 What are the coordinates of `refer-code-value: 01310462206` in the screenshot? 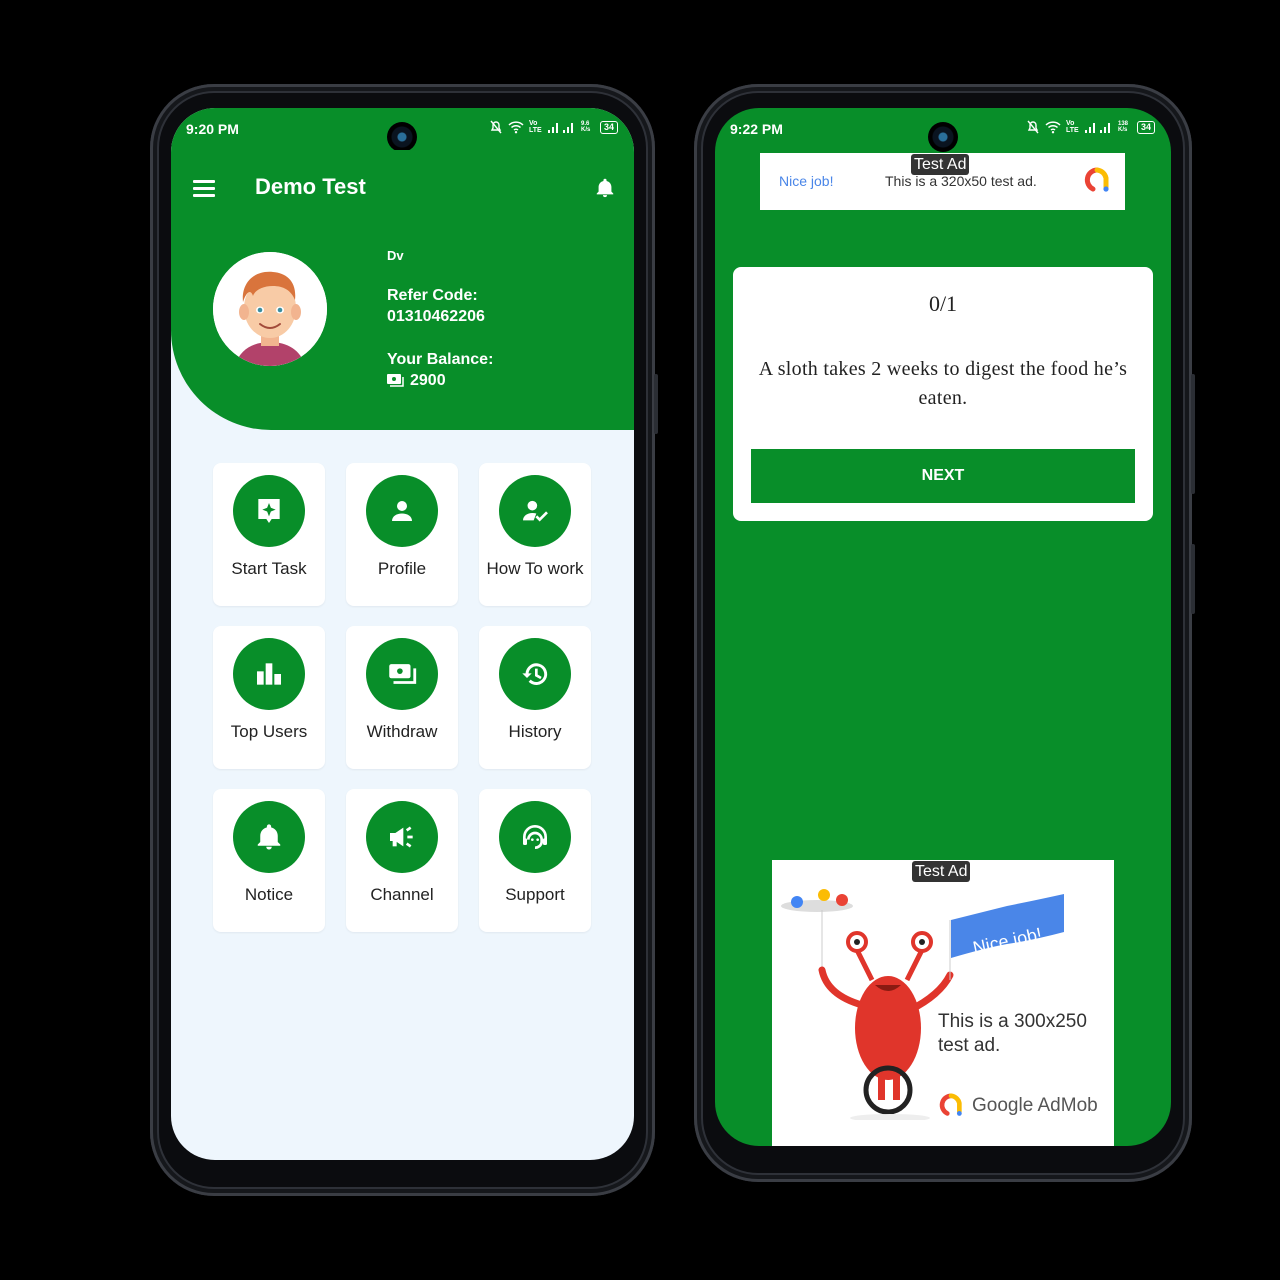 It's located at (436, 316).